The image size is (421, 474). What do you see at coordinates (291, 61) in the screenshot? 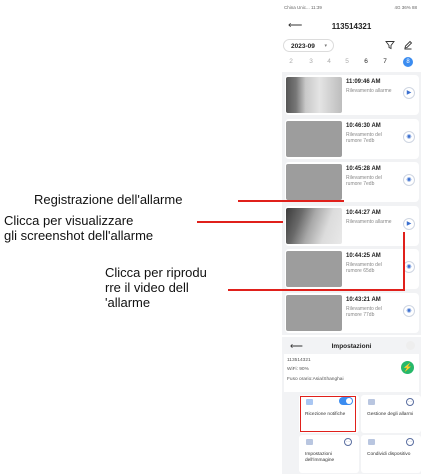
I see `day-2: 2` at bounding box center [291, 61].